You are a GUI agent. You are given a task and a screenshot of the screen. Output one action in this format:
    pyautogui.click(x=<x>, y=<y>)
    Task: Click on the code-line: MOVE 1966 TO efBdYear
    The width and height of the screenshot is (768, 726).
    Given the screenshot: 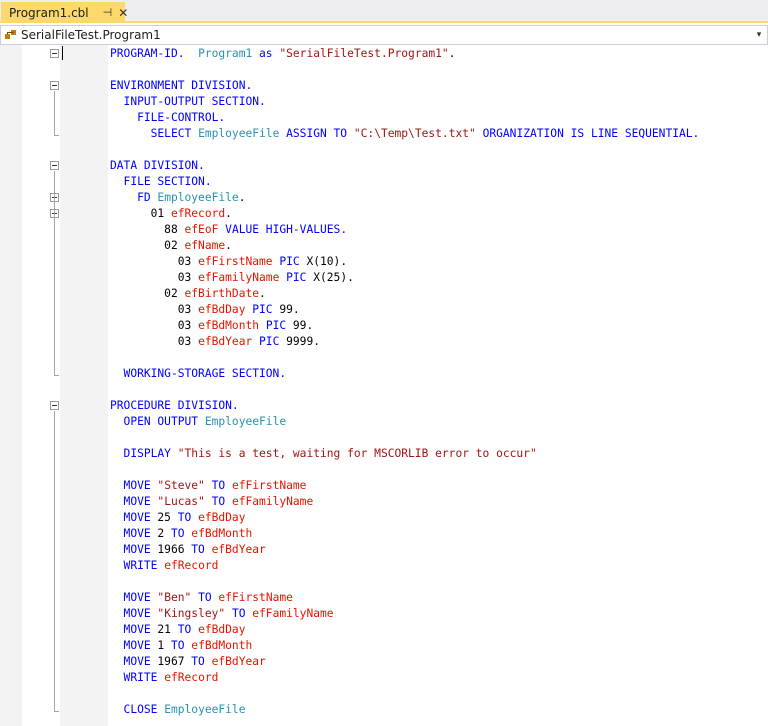 What is the action you would take?
    pyautogui.click(x=384, y=550)
    